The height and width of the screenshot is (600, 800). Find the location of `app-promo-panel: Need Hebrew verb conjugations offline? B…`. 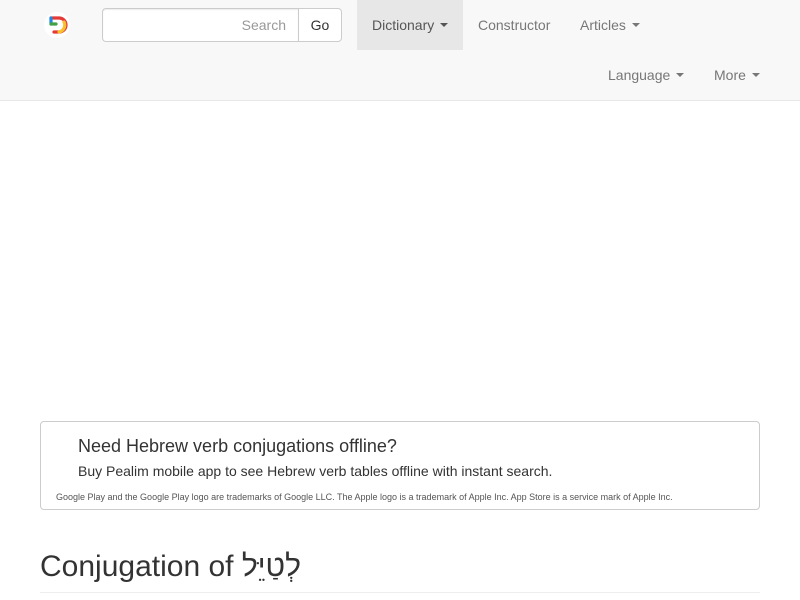

app-promo-panel: Need Hebrew verb conjugations offline? B… is located at coordinates (400, 465).